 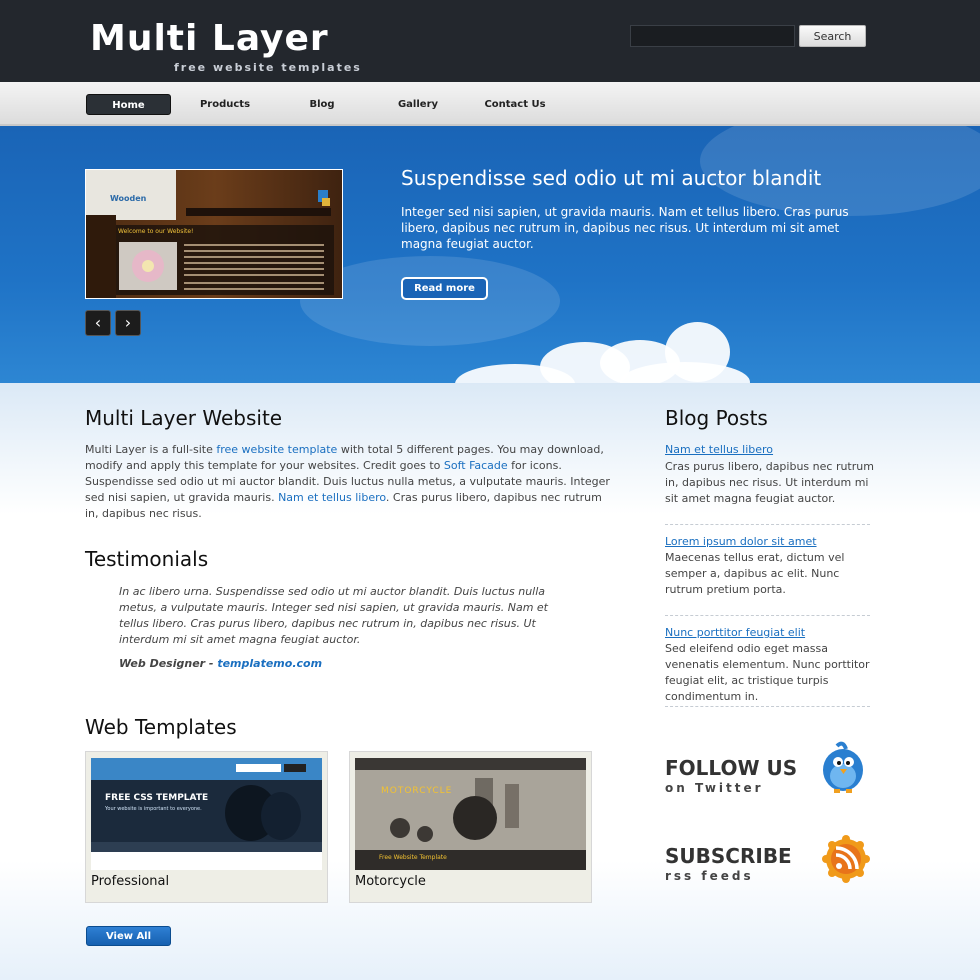 I want to click on intro-text-1: Multi Layer is a full-site, so click(x=151, y=449).